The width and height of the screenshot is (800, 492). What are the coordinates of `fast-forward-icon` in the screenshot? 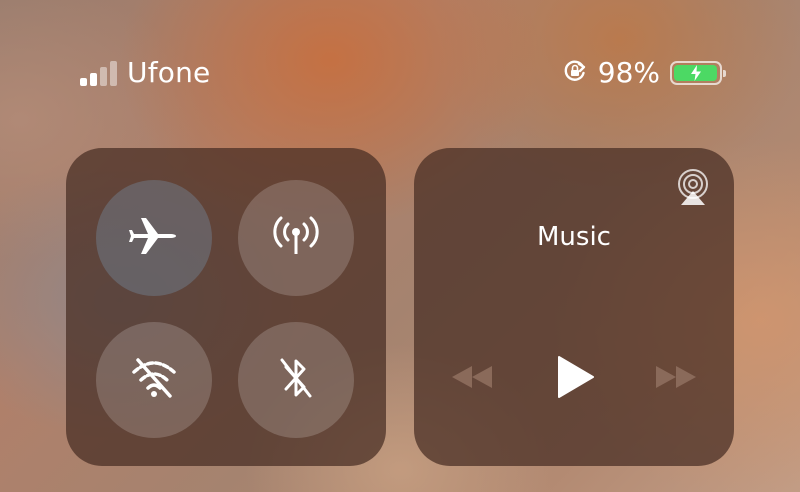 It's located at (676, 379).